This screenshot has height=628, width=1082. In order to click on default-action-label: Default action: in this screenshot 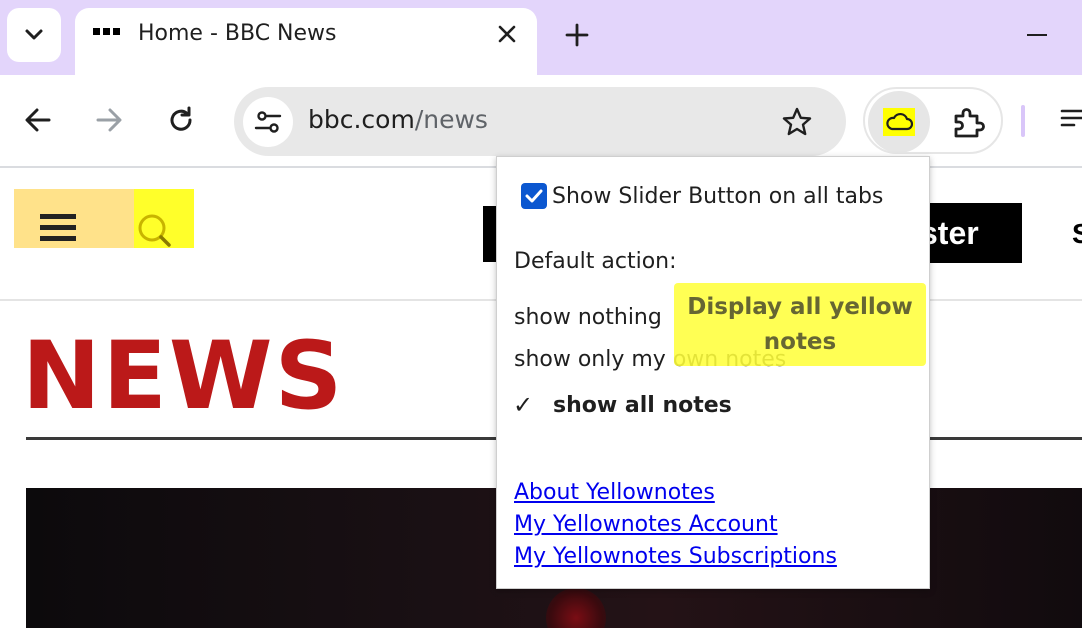, I will do `click(595, 261)`.